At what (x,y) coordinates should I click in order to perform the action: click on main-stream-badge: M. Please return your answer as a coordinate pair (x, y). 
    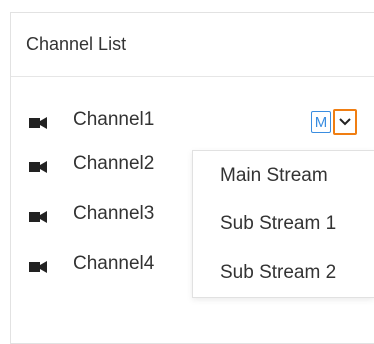
    Looking at the image, I should click on (321, 122).